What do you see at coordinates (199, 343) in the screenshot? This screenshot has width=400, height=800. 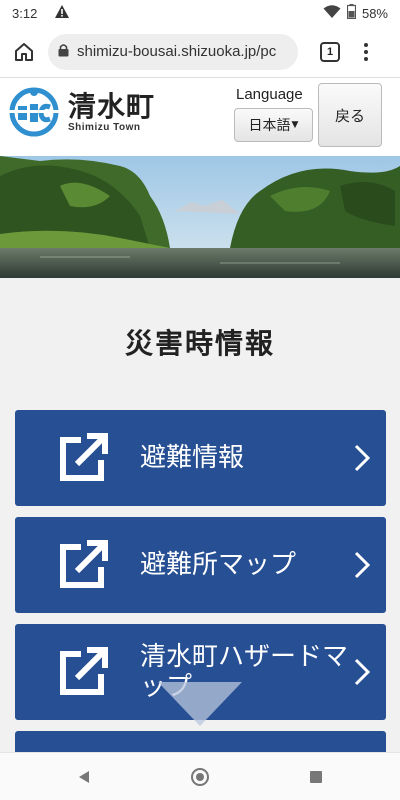 I see `section-title: 災害時情報` at bounding box center [199, 343].